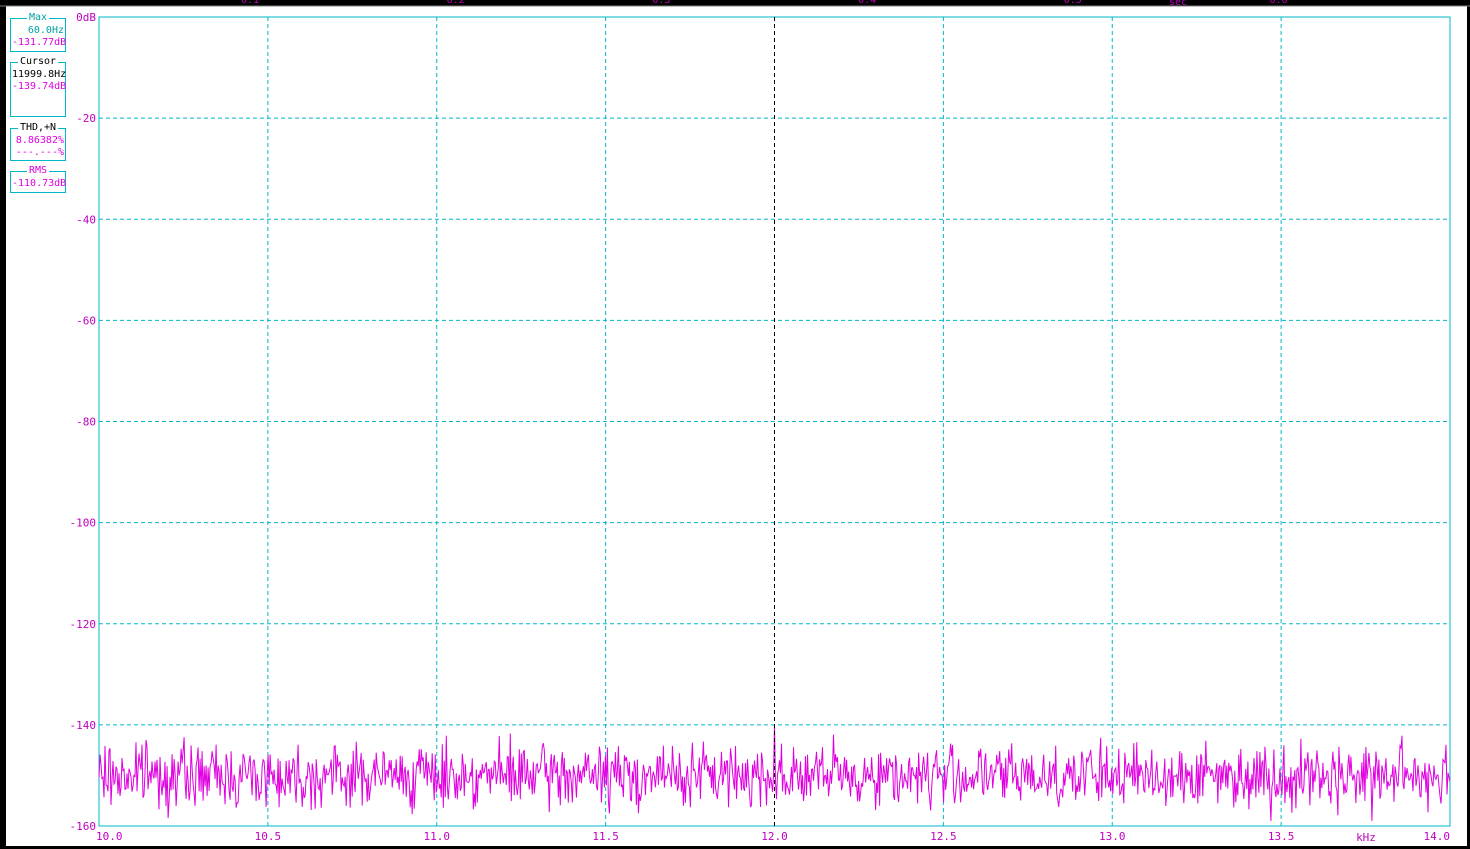  I want to click on y-tick-label: -100, so click(83, 523).